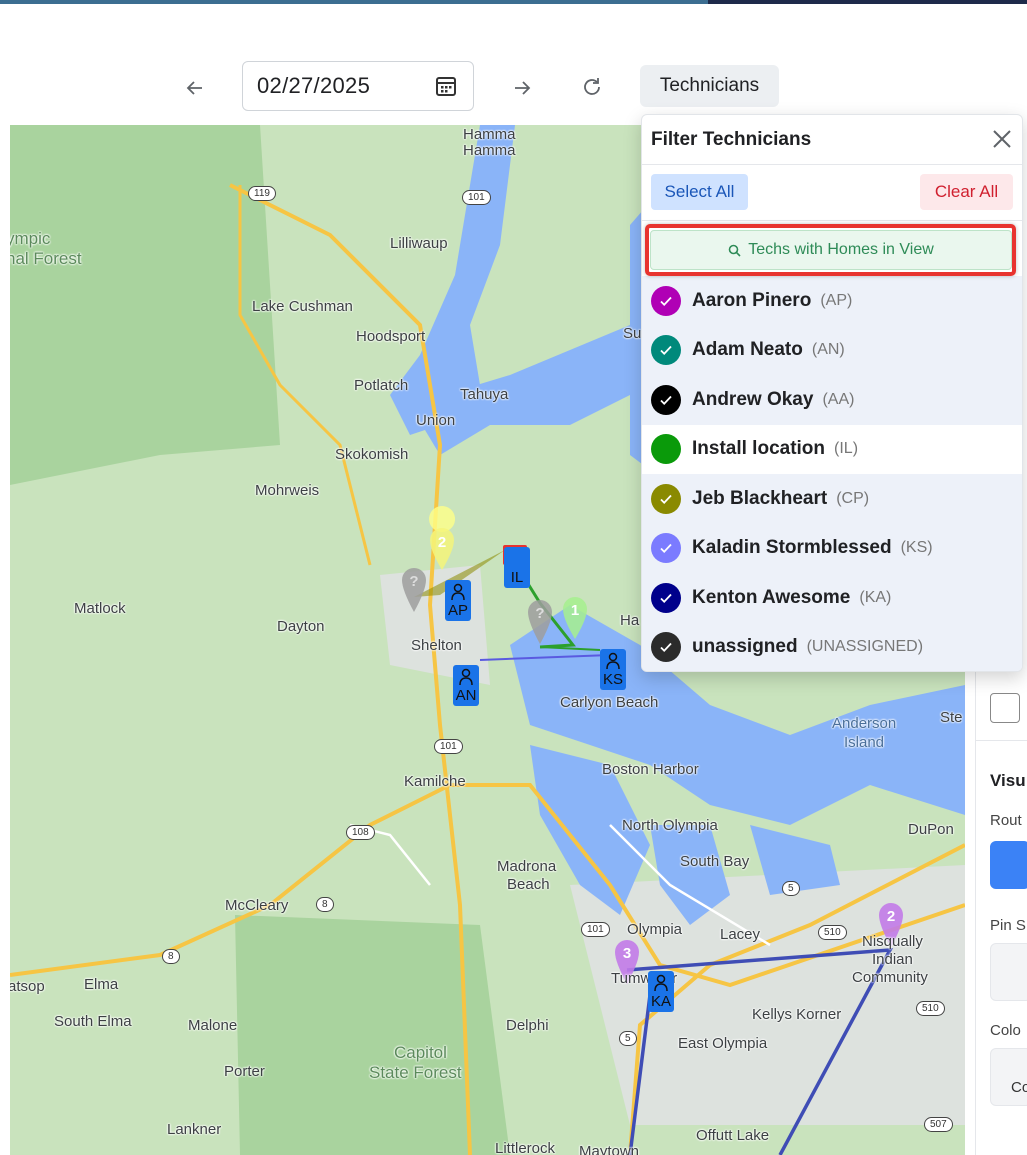  I want to click on technician-item: Andrew Okay (AA), so click(832, 400).